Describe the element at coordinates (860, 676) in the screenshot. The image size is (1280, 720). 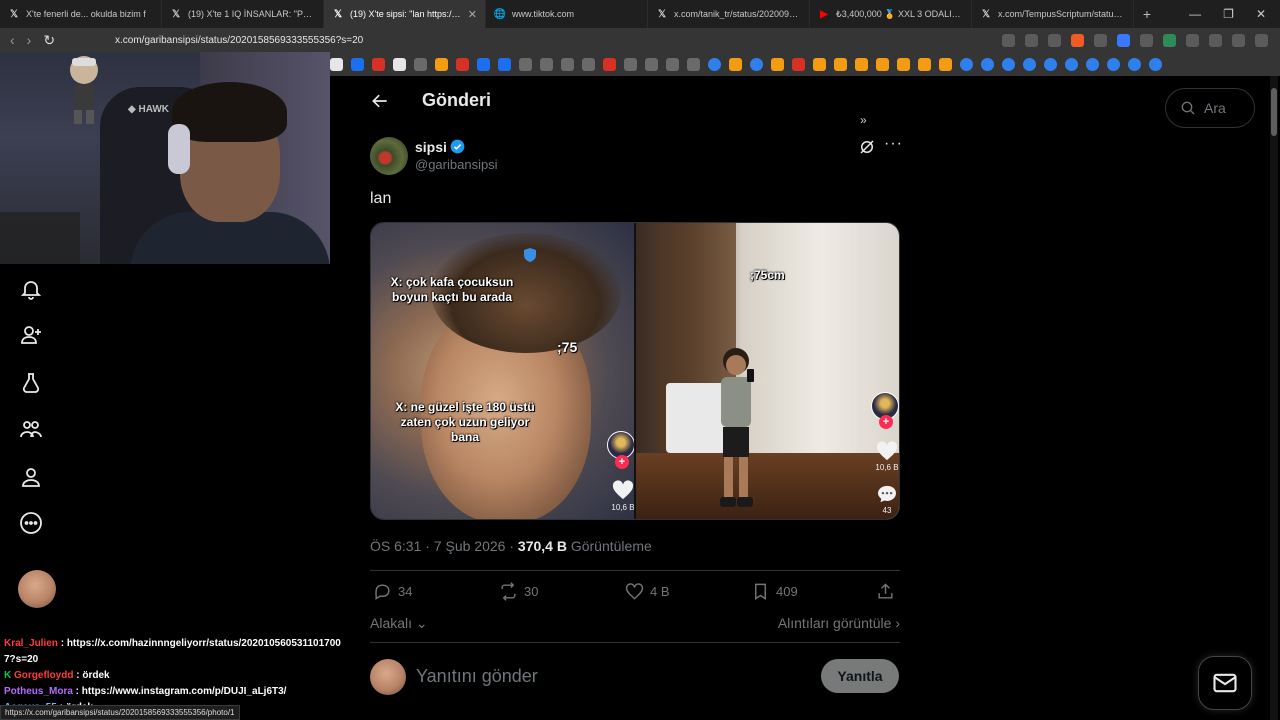
I see `reply-button: Yanıtla` at that location.